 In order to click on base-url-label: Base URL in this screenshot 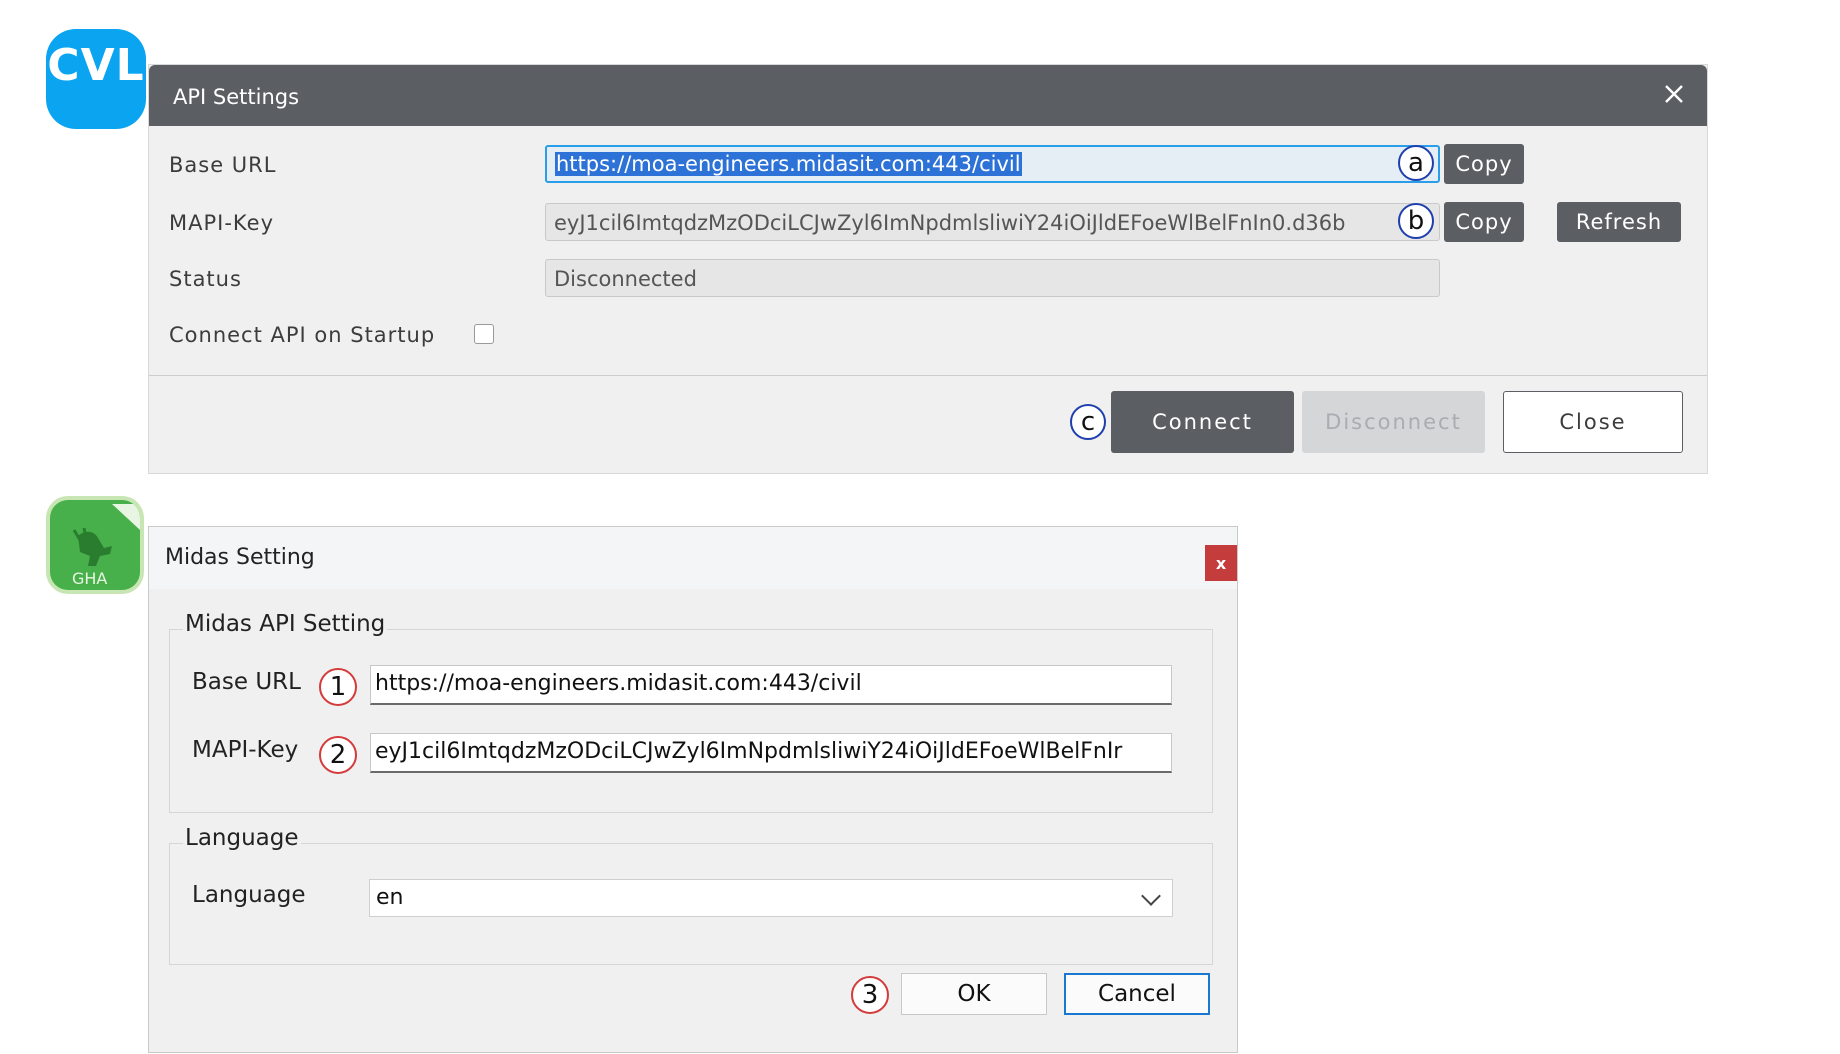, I will do `click(223, 165)`.